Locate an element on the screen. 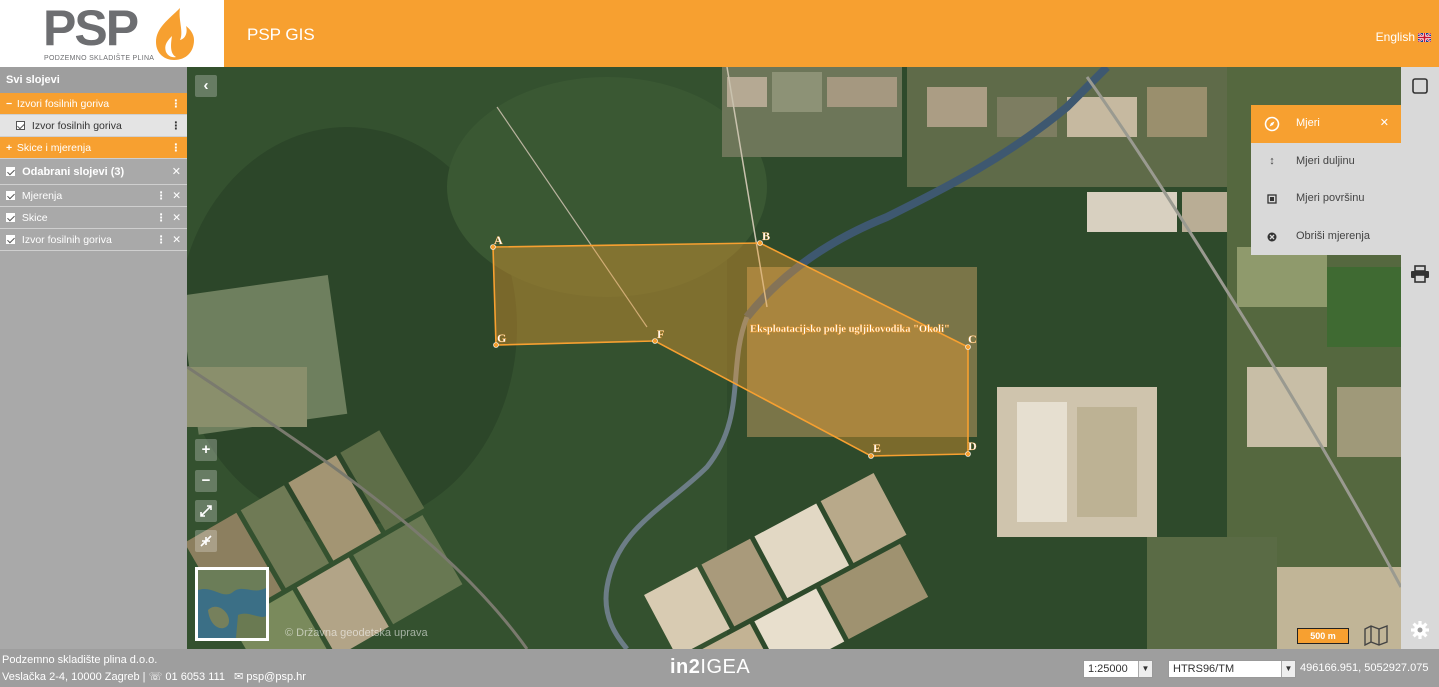  selected-layer-measurements: Mjerenja ⋮ ✕ is located at coordinates (93, 196).